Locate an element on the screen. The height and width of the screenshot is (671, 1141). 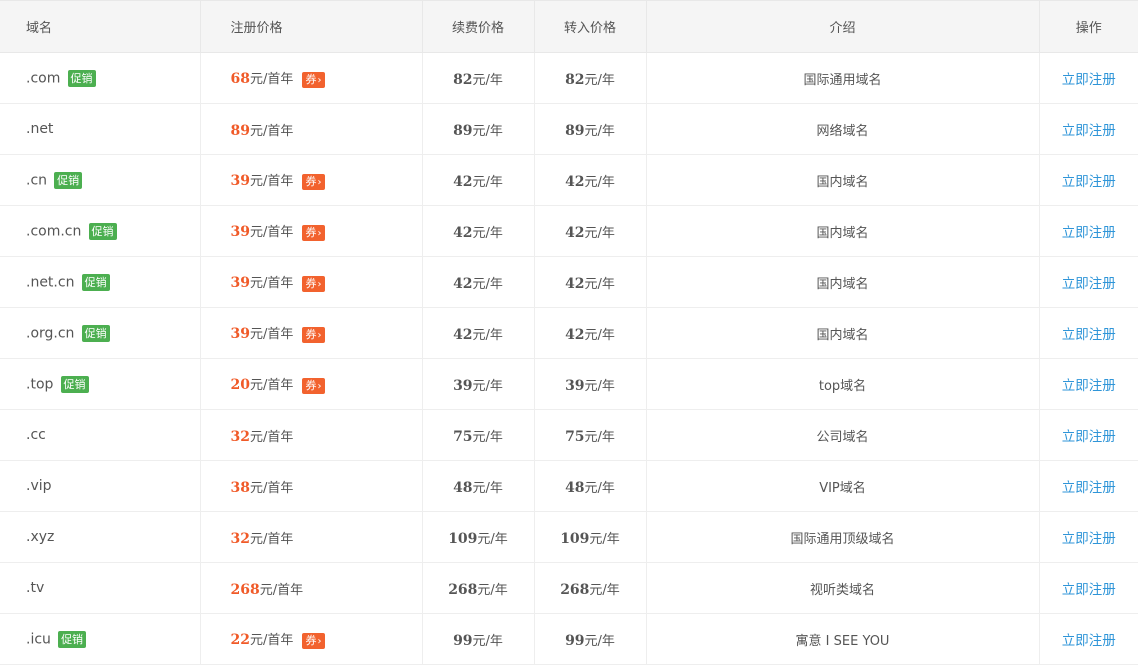
coupon-label: 券 is located at coordinates (311, 385).